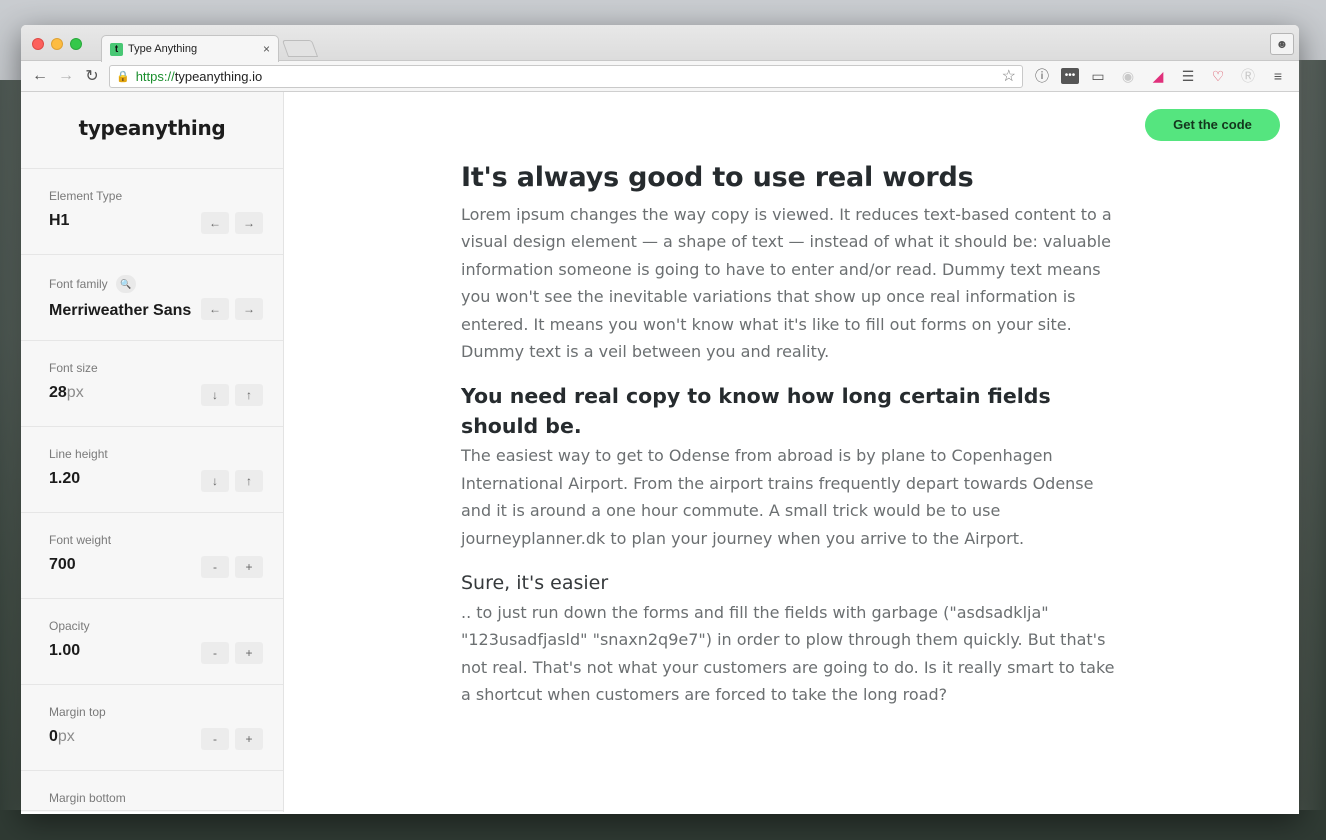  Describe the element at coordinates (123, 76) in the screenshot. I see `lock-icon: 🔒` at that location.